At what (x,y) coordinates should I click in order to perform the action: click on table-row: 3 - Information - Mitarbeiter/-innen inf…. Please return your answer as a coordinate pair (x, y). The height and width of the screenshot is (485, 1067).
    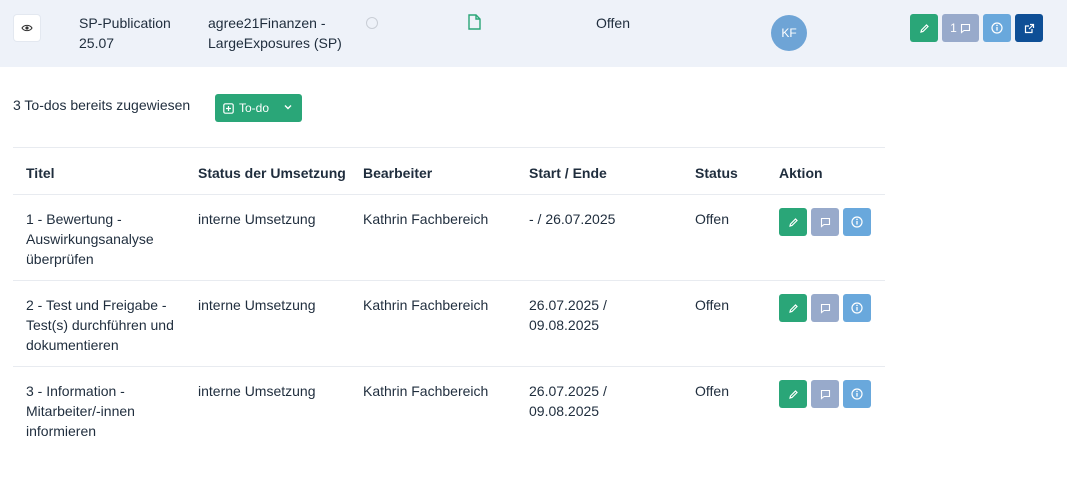
    Looking at the image, I should click on (449, 410).